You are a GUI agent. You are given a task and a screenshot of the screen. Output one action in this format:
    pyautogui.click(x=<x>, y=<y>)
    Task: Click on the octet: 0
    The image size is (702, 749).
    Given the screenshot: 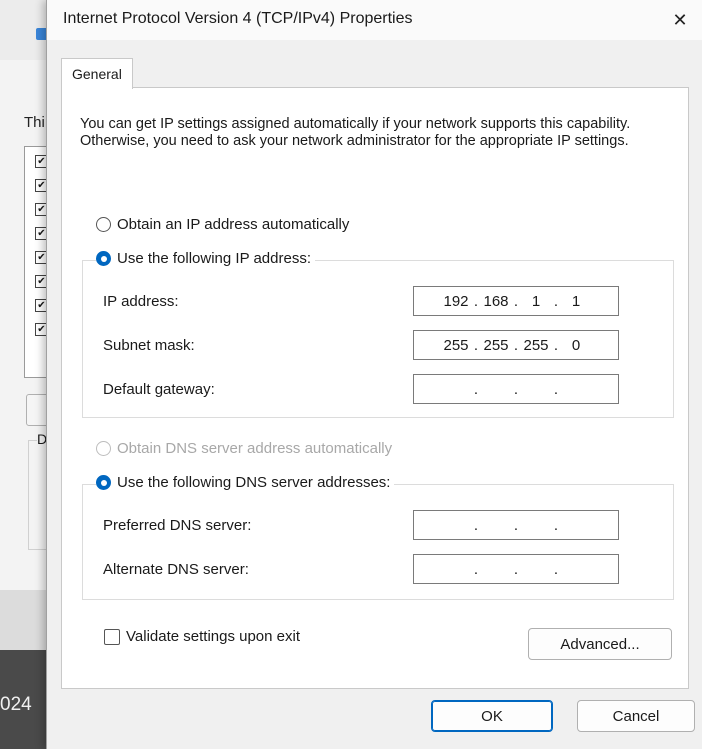 What is the action you would take?
    pyautogui.click(x=576, y=345)
    